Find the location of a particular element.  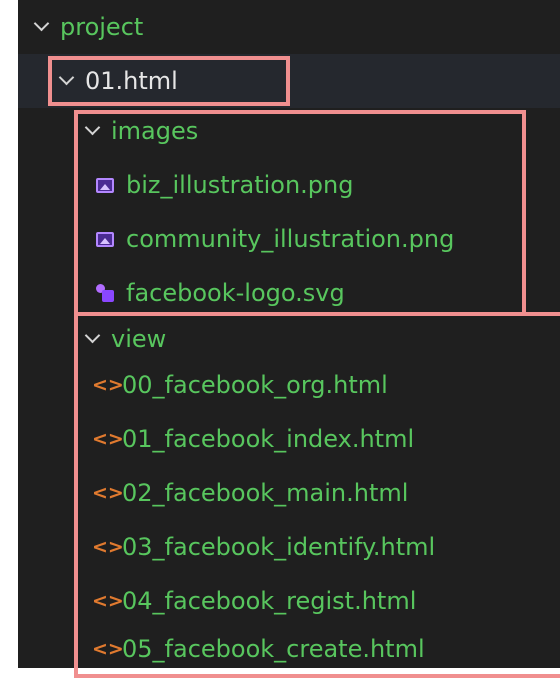

file-name: biz_illustration.png is located at coordinates (240, 185).